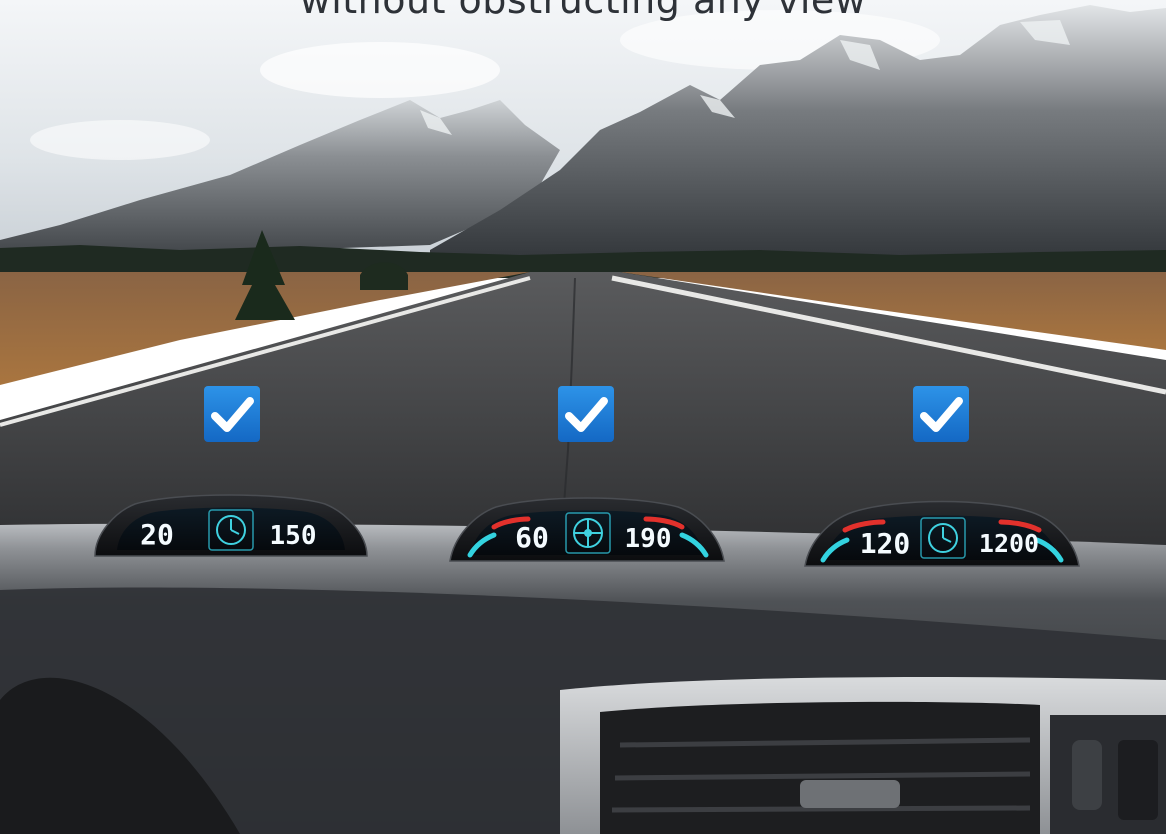  I want to click on crosshair-icon, so click(588, 533).